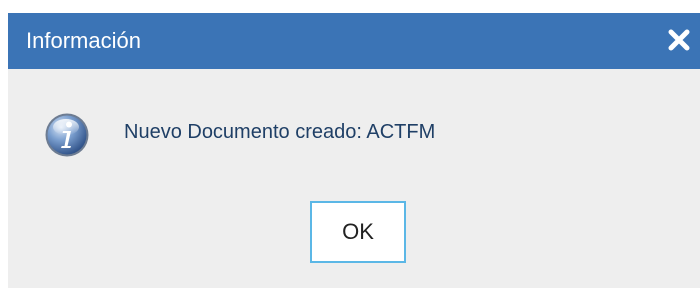  Describe the element at coordinates (67, 135) in the screenshot. I see `info-icon` at that location.